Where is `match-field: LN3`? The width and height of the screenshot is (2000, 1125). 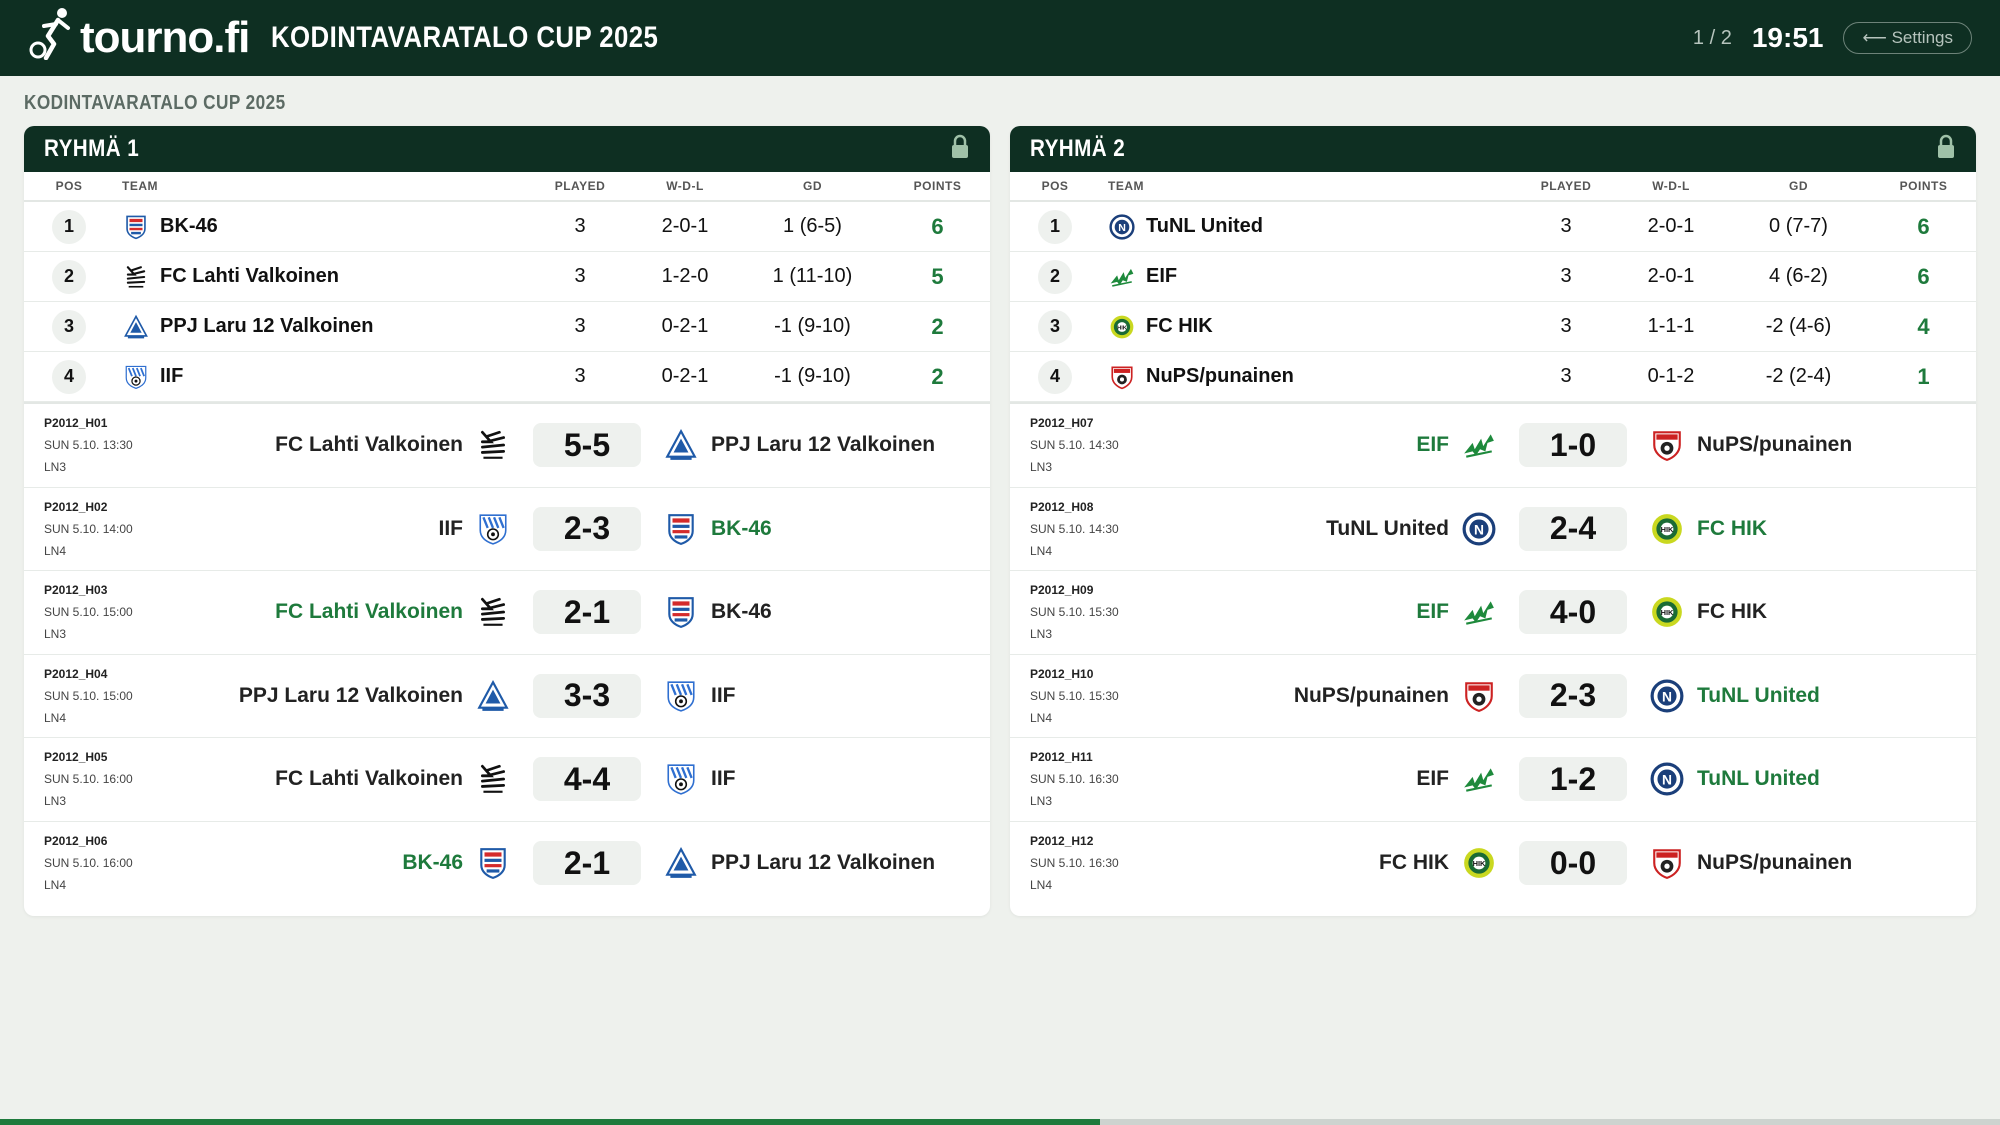 match-field: LN3 is located at coordinates (55, 801).